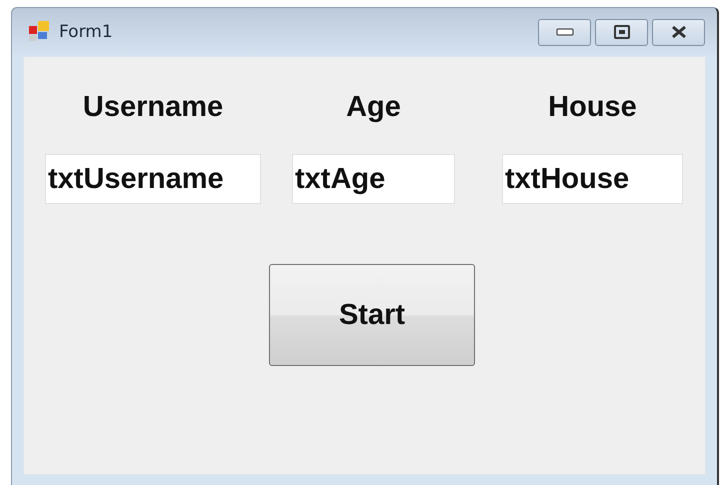 The height and width of the screenshot is (485, 724). I want to click on form-icon, so click(40, 32).